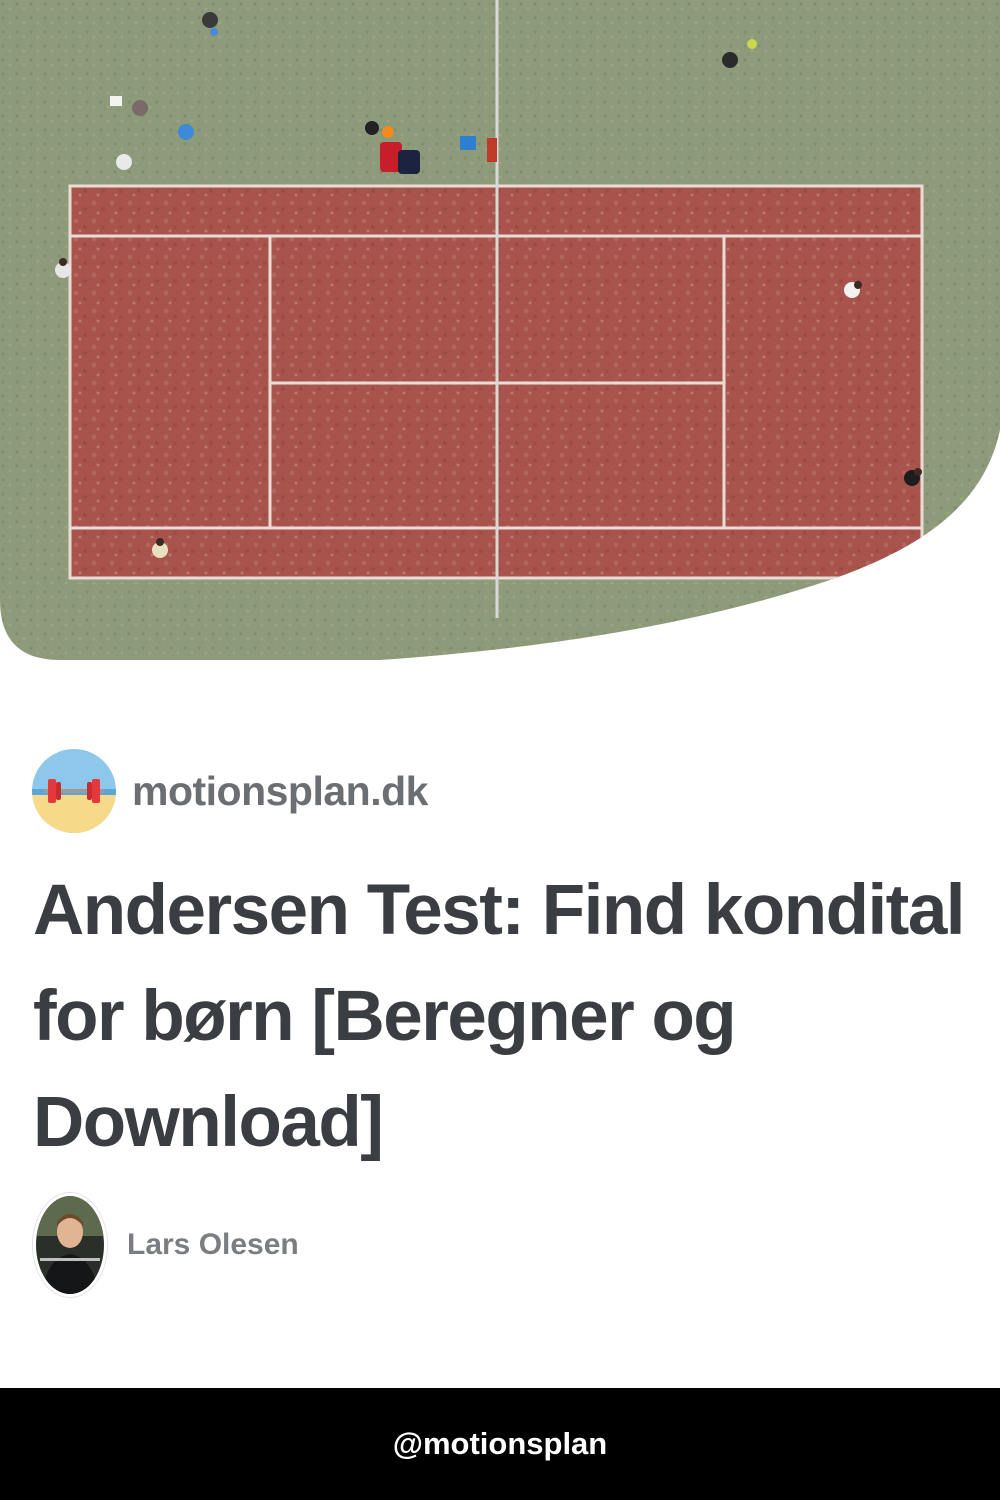  What do you see at coordinates (280, 791) in the screenshot?
I see `site-name: motionsplan.dk` at bounding box center [280, 791].